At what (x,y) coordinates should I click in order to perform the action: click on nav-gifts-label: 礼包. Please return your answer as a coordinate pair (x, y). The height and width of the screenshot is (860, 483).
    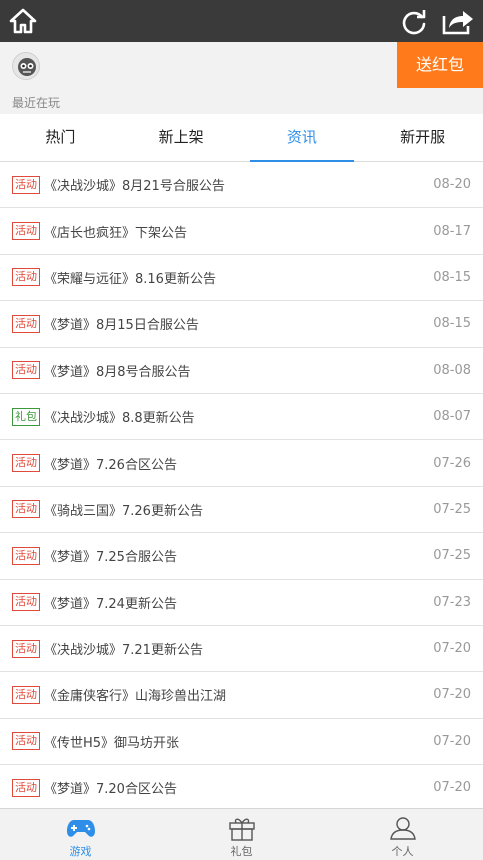
    Looking at the image, I should click on (241, 851).